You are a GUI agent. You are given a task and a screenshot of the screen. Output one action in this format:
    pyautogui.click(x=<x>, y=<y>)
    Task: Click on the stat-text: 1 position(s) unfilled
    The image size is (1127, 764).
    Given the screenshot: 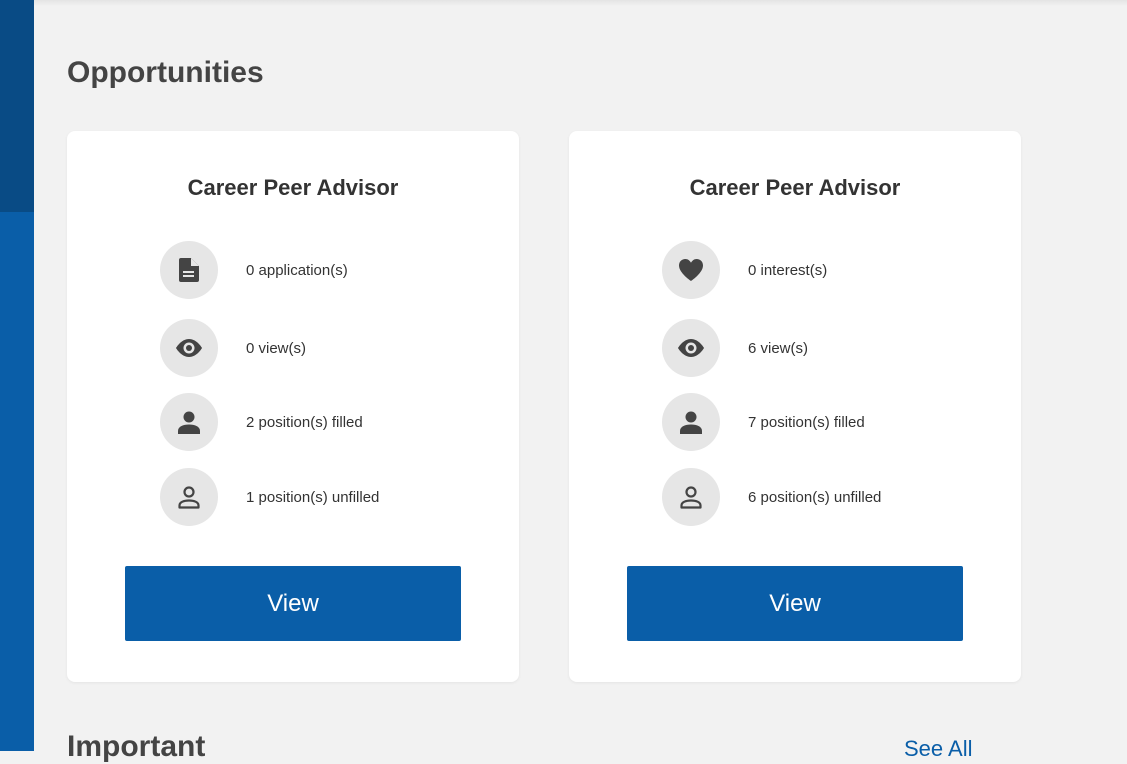 What is the action you would take?
    pyautogui.click(x=313, y=497)
    